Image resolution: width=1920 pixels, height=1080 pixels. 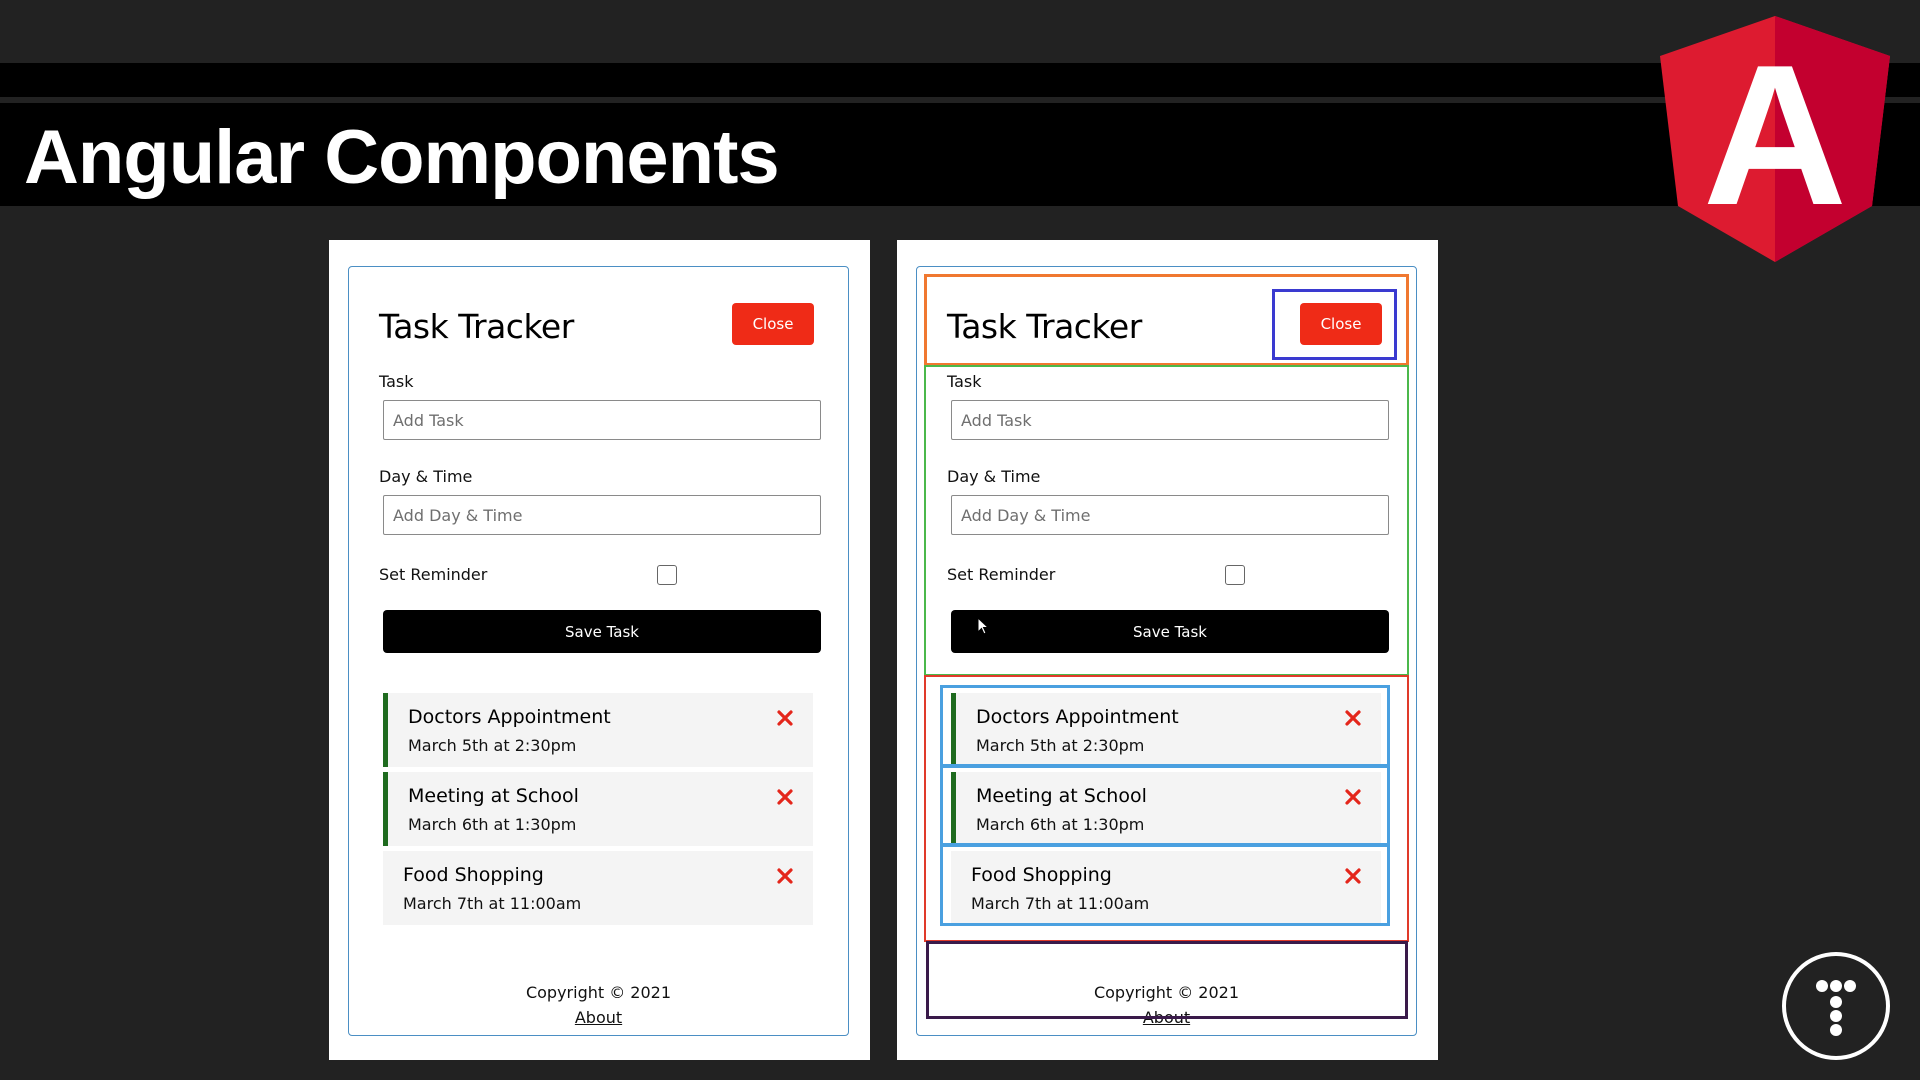 I want to click on mouse-cursor-icon, so click(x=983, y=626).